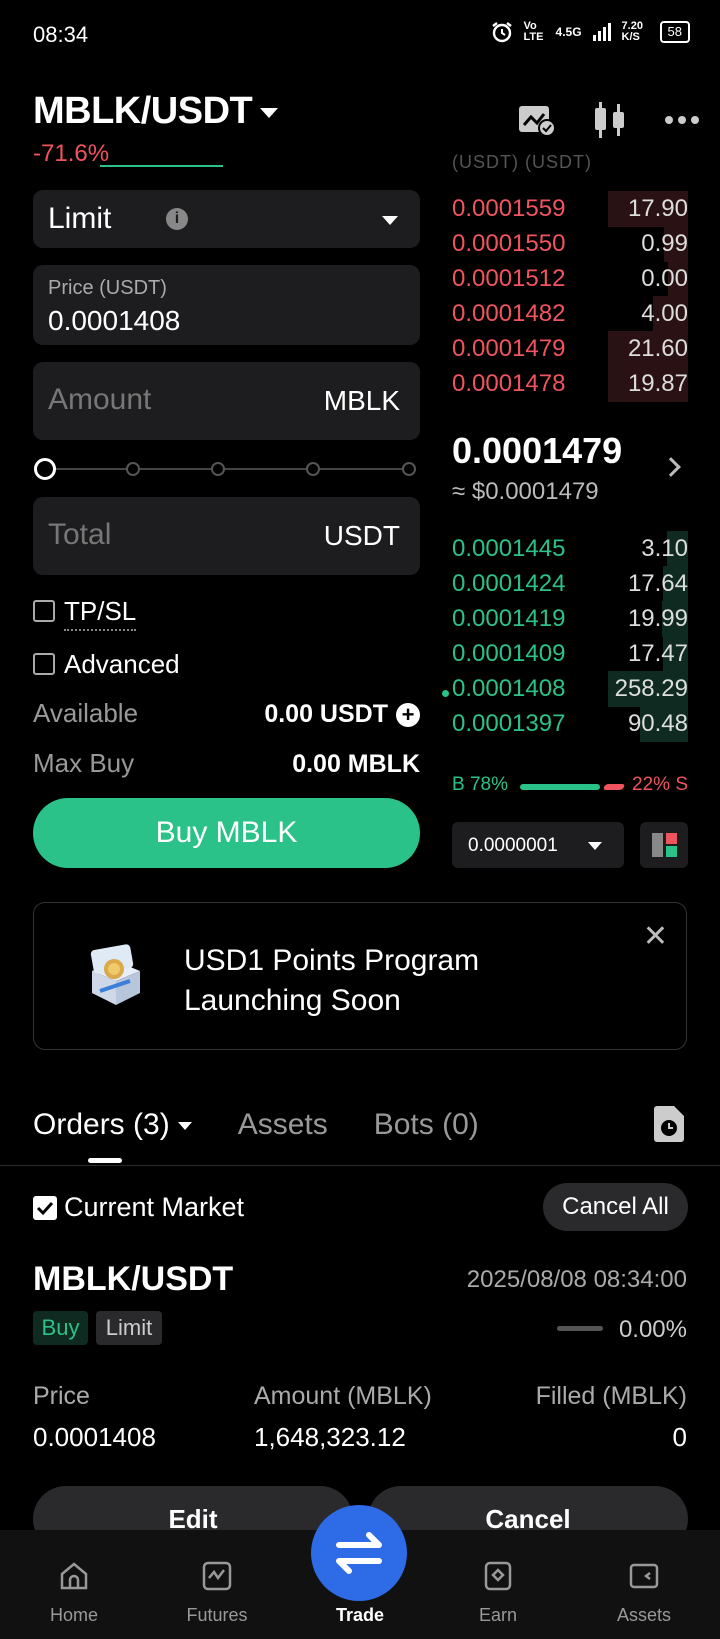 This screenshot has height=1639, width=720. Describe the element at coordinates (45, 469) in the screenshot. I see `slider-knob` at that location.